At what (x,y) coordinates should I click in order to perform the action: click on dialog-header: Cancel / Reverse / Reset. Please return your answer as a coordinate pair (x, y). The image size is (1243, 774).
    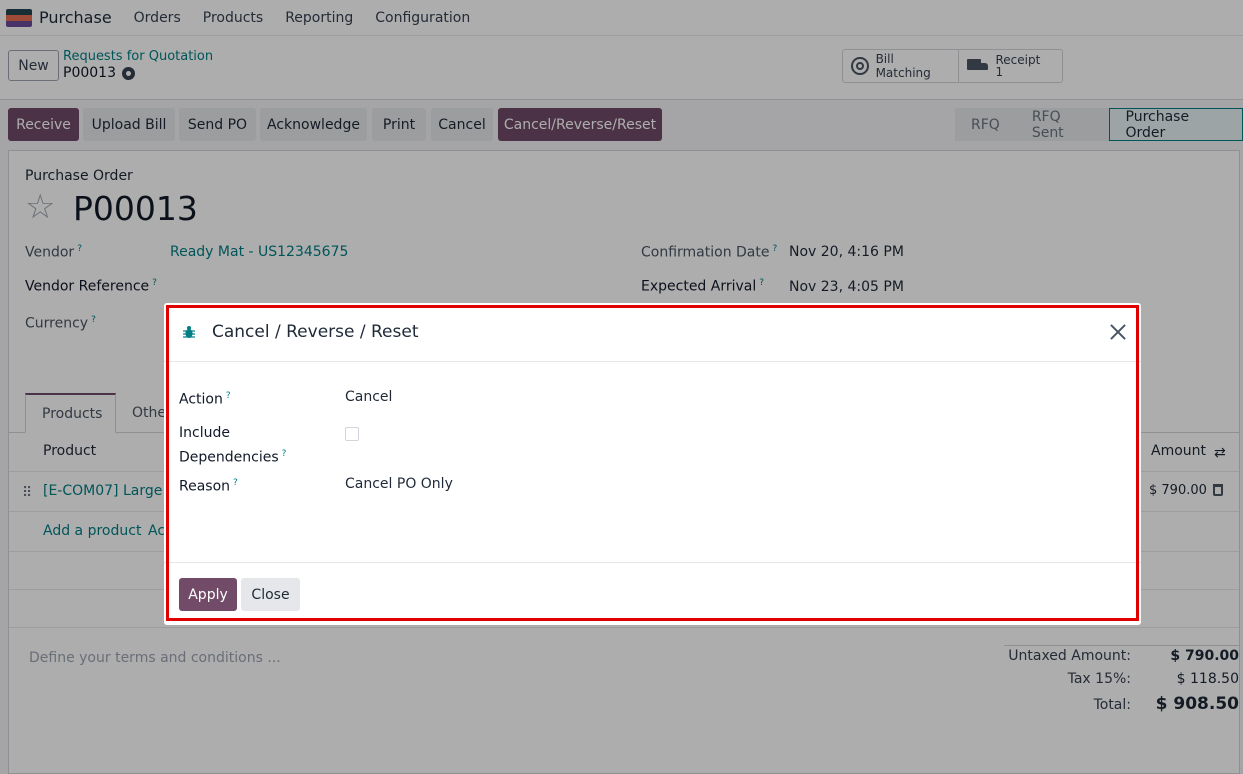
    Looking at the image, I should click on (652, 332).